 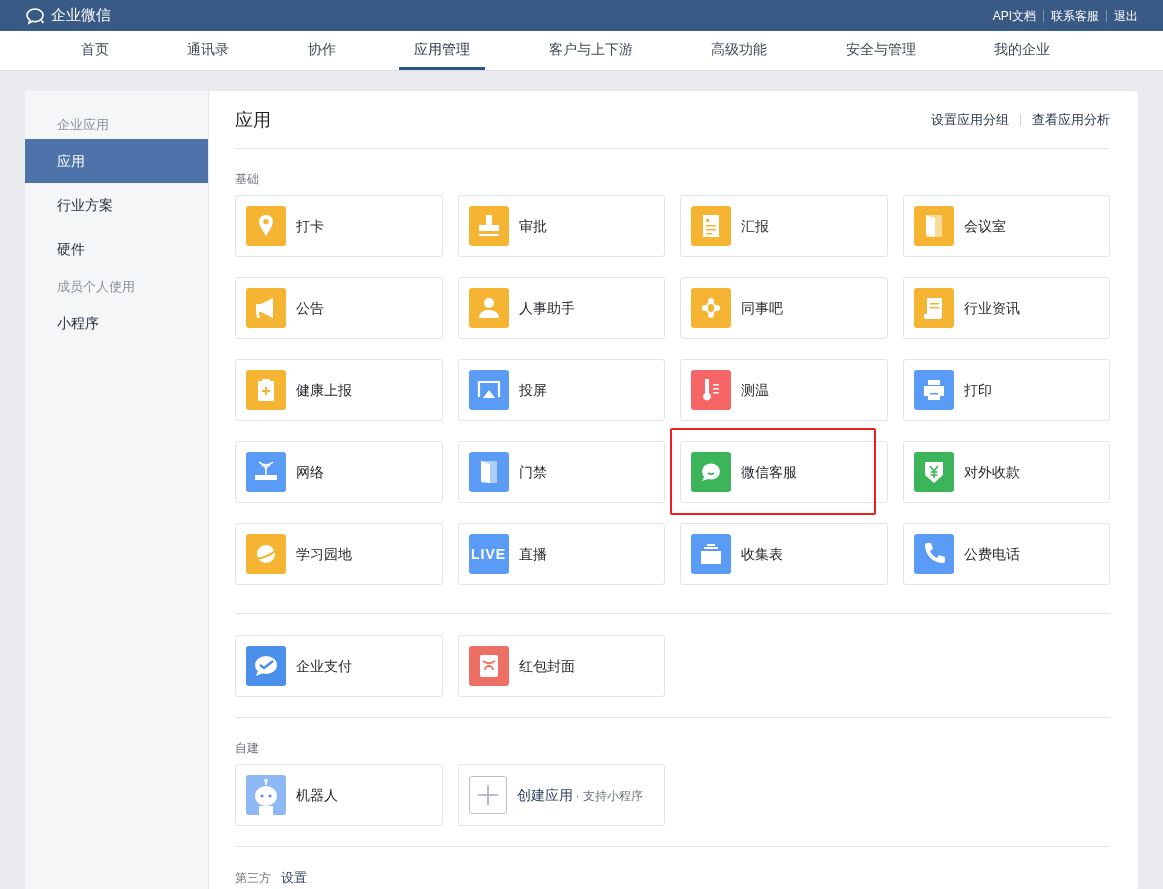 What do you see at coordinates (532, 554) in the screenshot?
I see `app-name: 直播` at bounding box center [532, 554].